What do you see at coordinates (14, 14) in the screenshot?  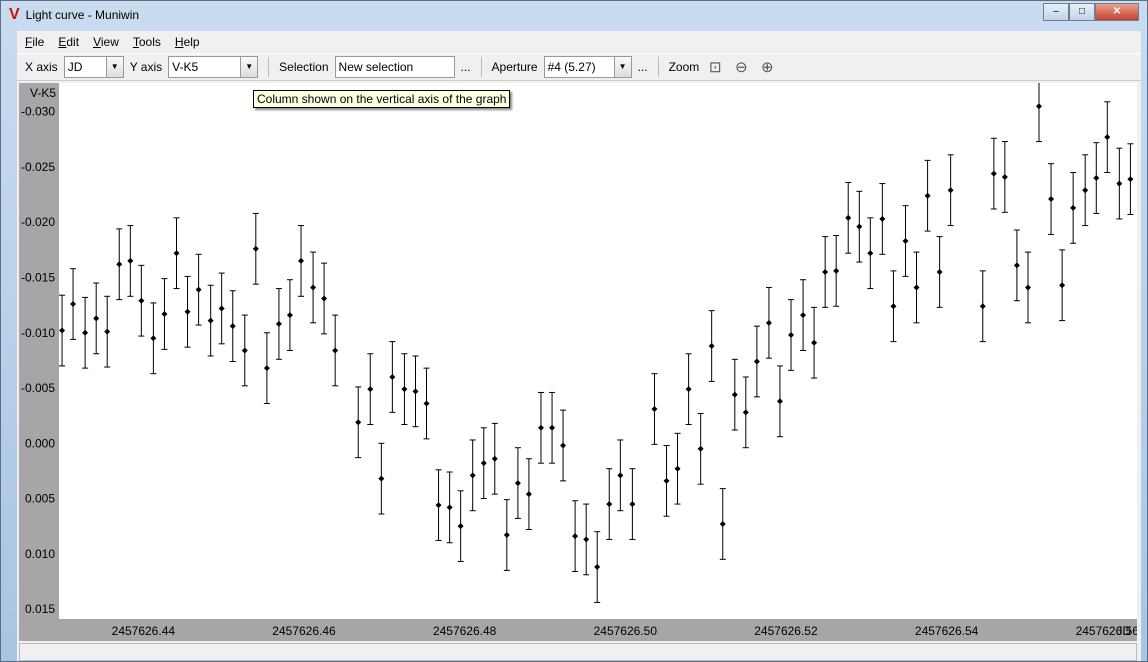 I see `app-logo-icon: V` at bounding box center [14, 14].